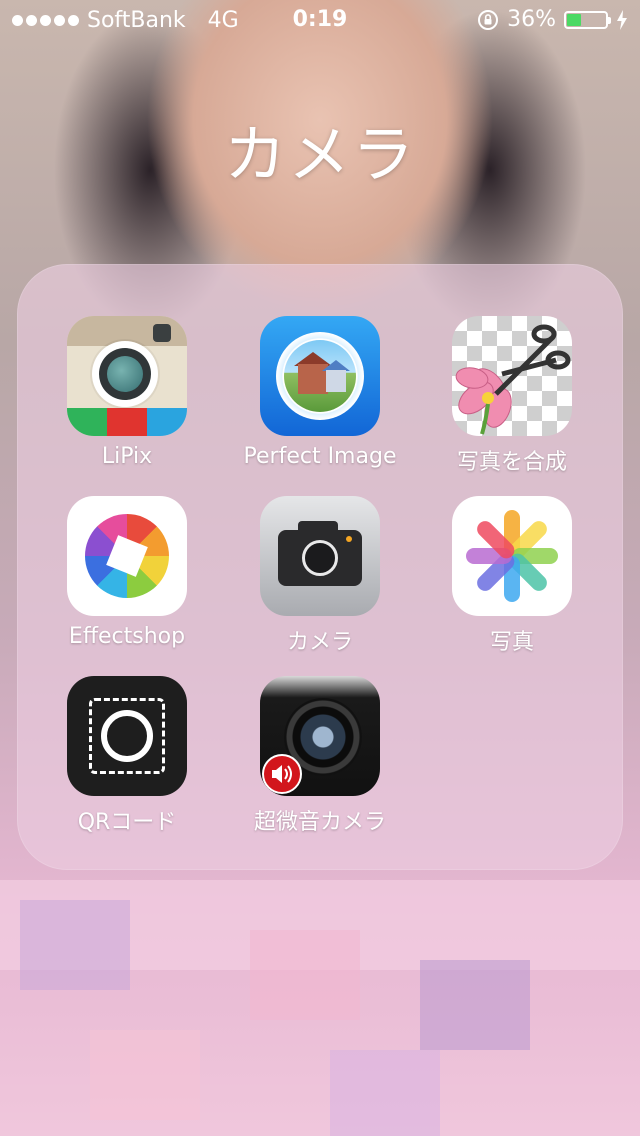 The image size is (640, 1136). Describe the element at coordinates (282, 774) in the screenshot. I see `speaker-icon` at that location.